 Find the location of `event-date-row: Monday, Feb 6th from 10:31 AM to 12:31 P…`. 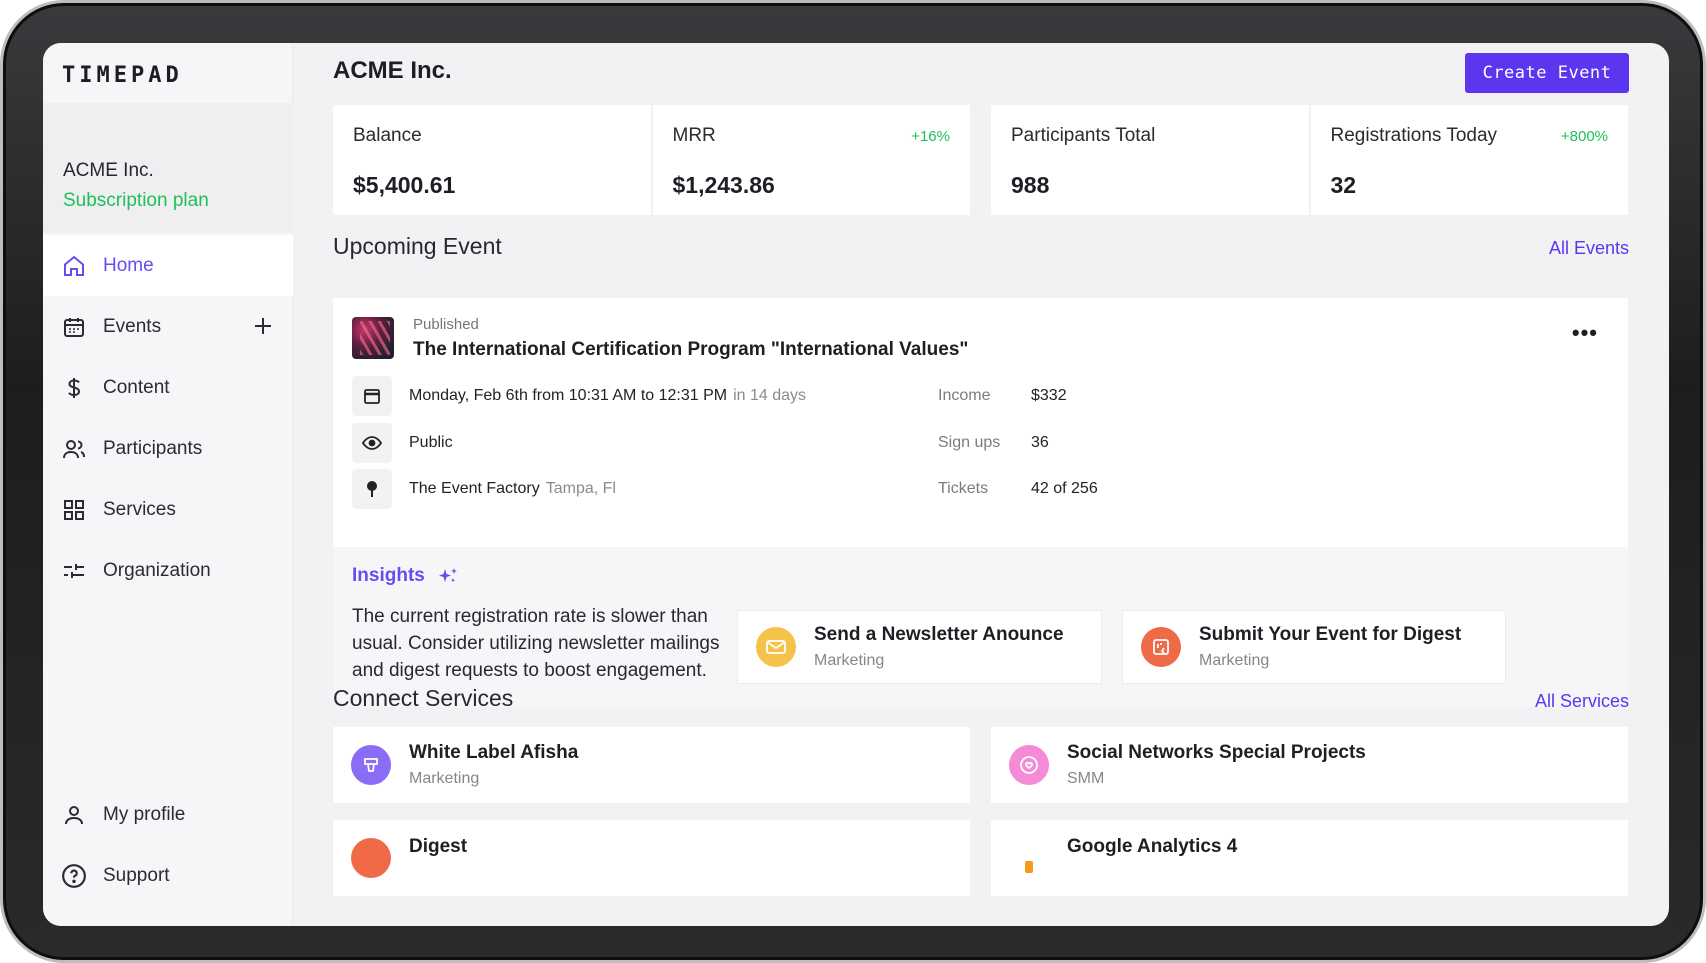

event-date-row: Monday, Feb 6th from 10:31 AM to 12:31 P… is located at coordinates (579, 396).